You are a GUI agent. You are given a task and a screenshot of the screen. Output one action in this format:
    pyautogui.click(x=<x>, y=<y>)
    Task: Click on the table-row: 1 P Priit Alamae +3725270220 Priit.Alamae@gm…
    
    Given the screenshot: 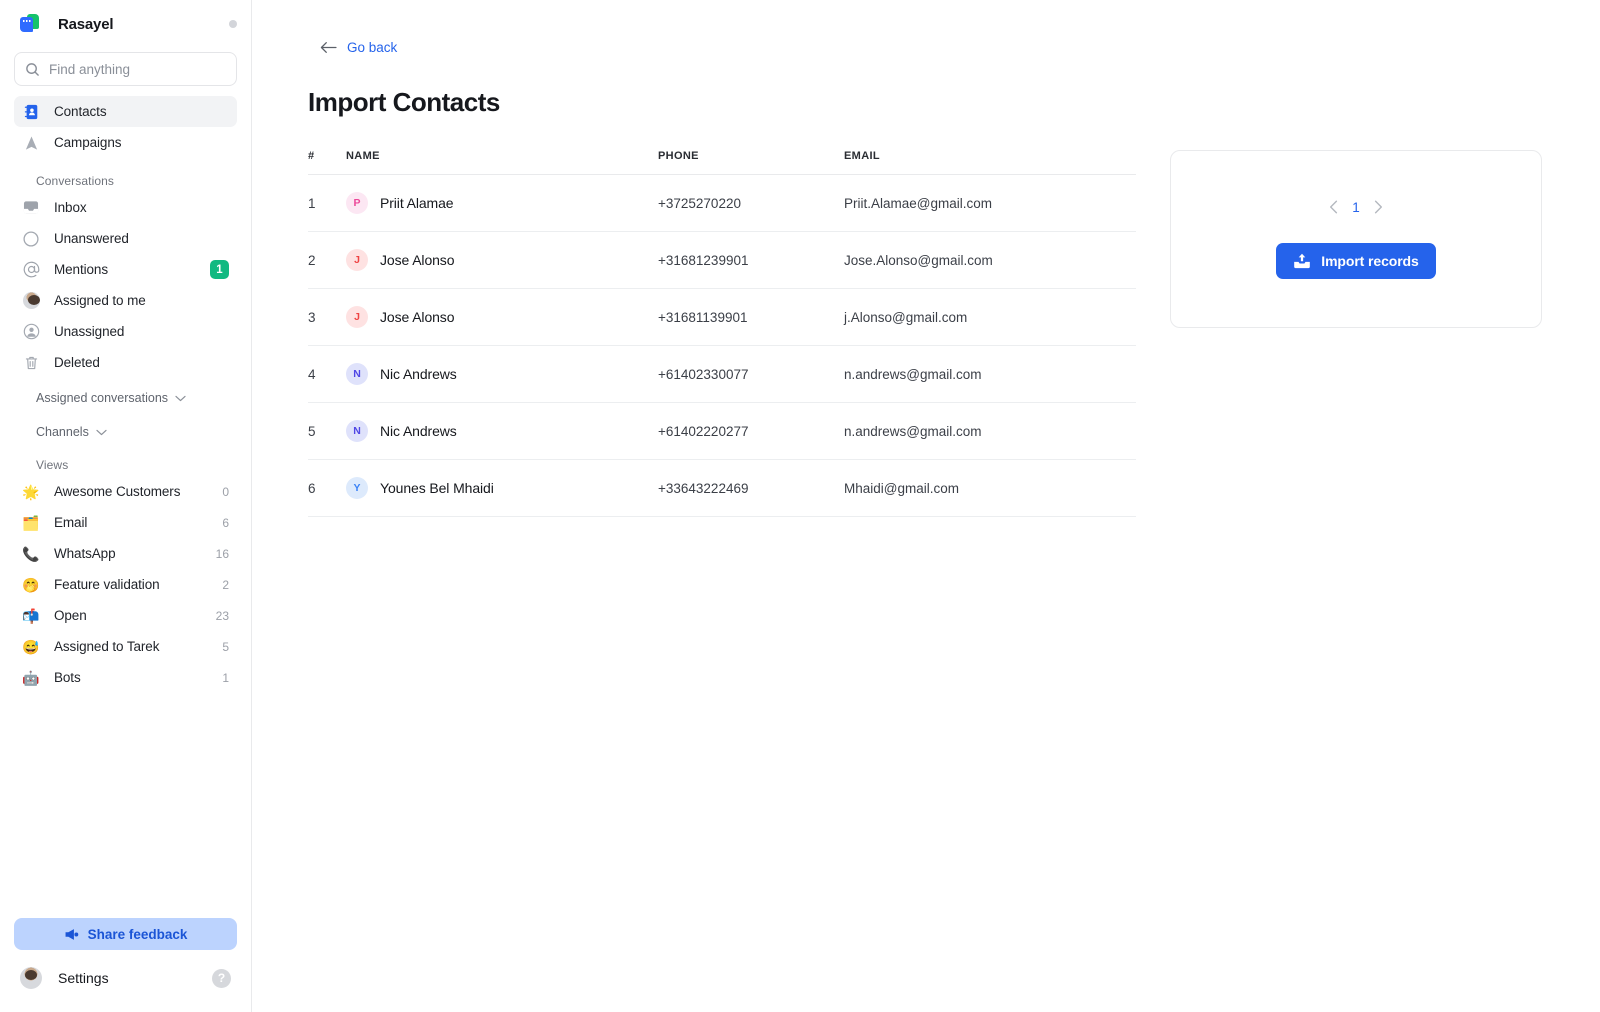 What is the action you would take?
    pyautogui.click(x=722, y=203)
    